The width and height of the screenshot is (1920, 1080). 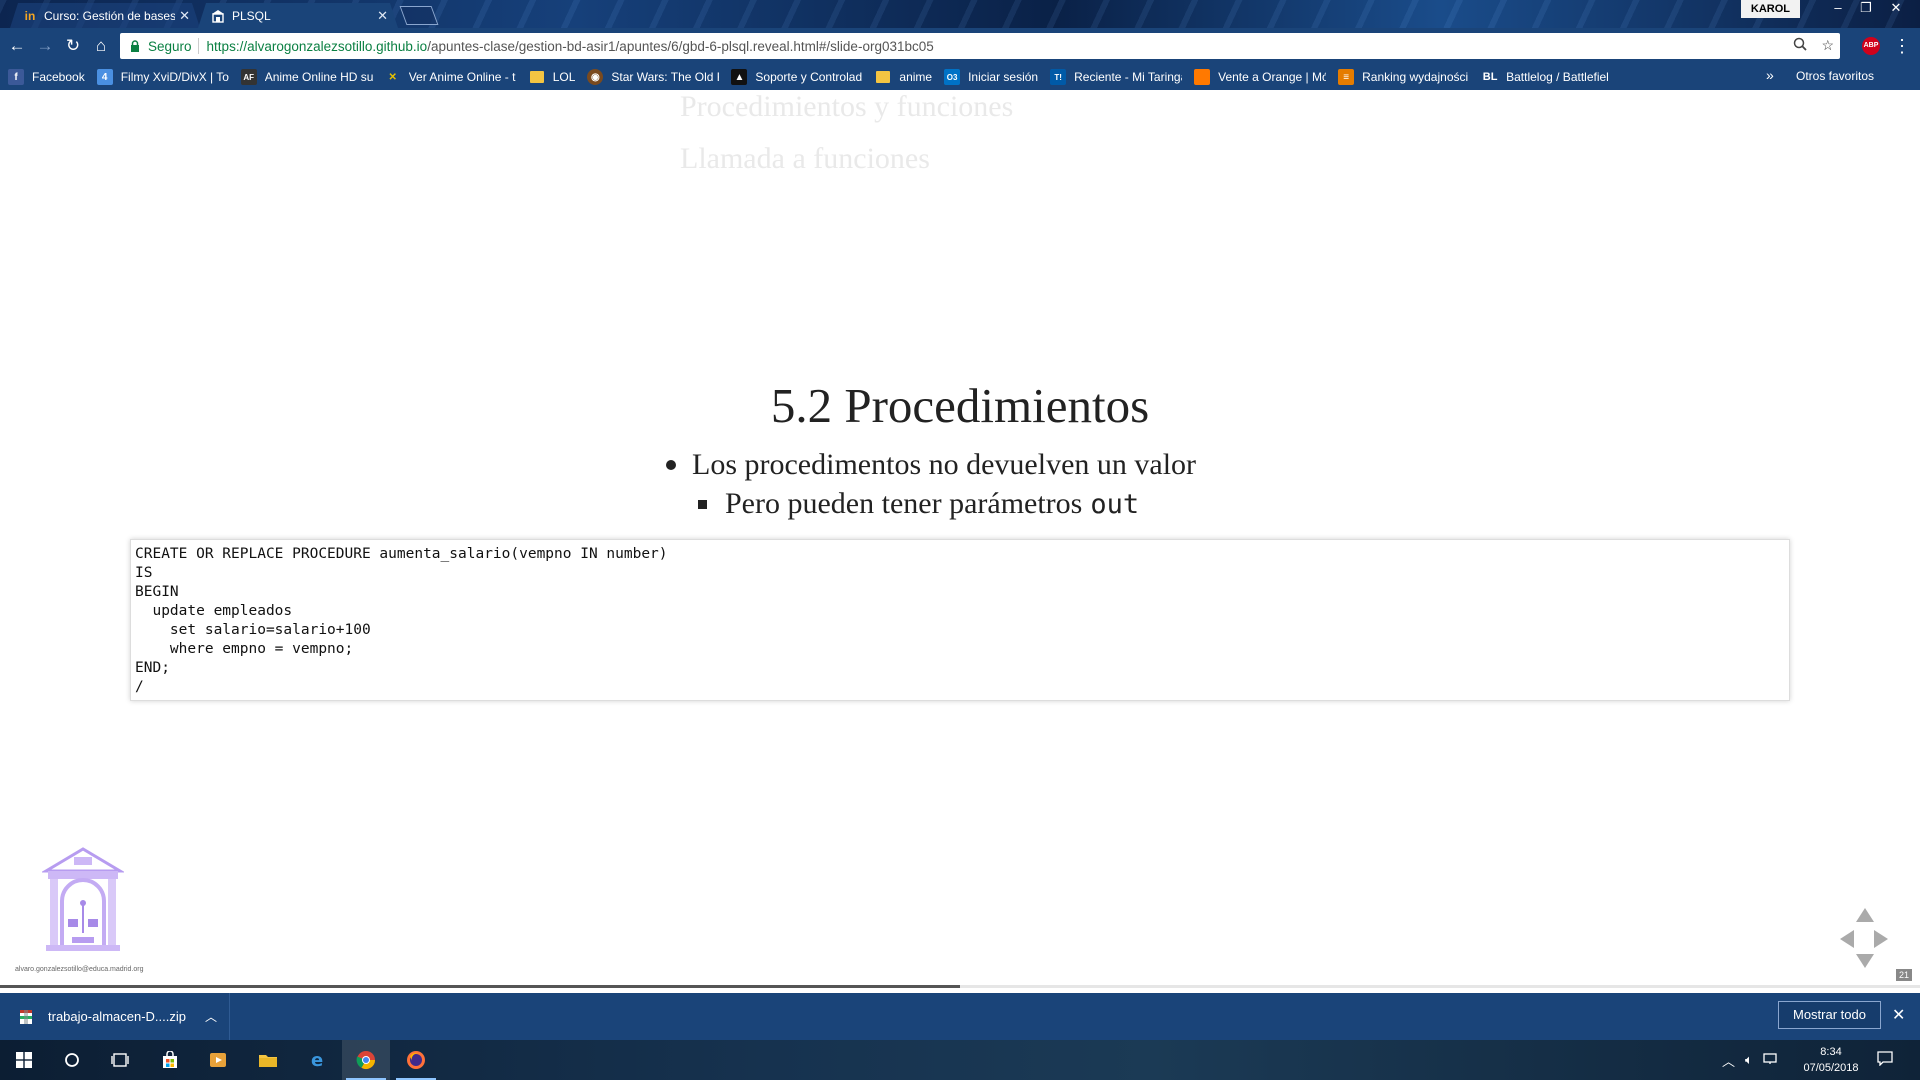 What do you see at coordinates (1831, 1060) in the screenshot?
I see `taskbar-clock: 8:34 07/05/2018` at bounding box center [1831, 1060].